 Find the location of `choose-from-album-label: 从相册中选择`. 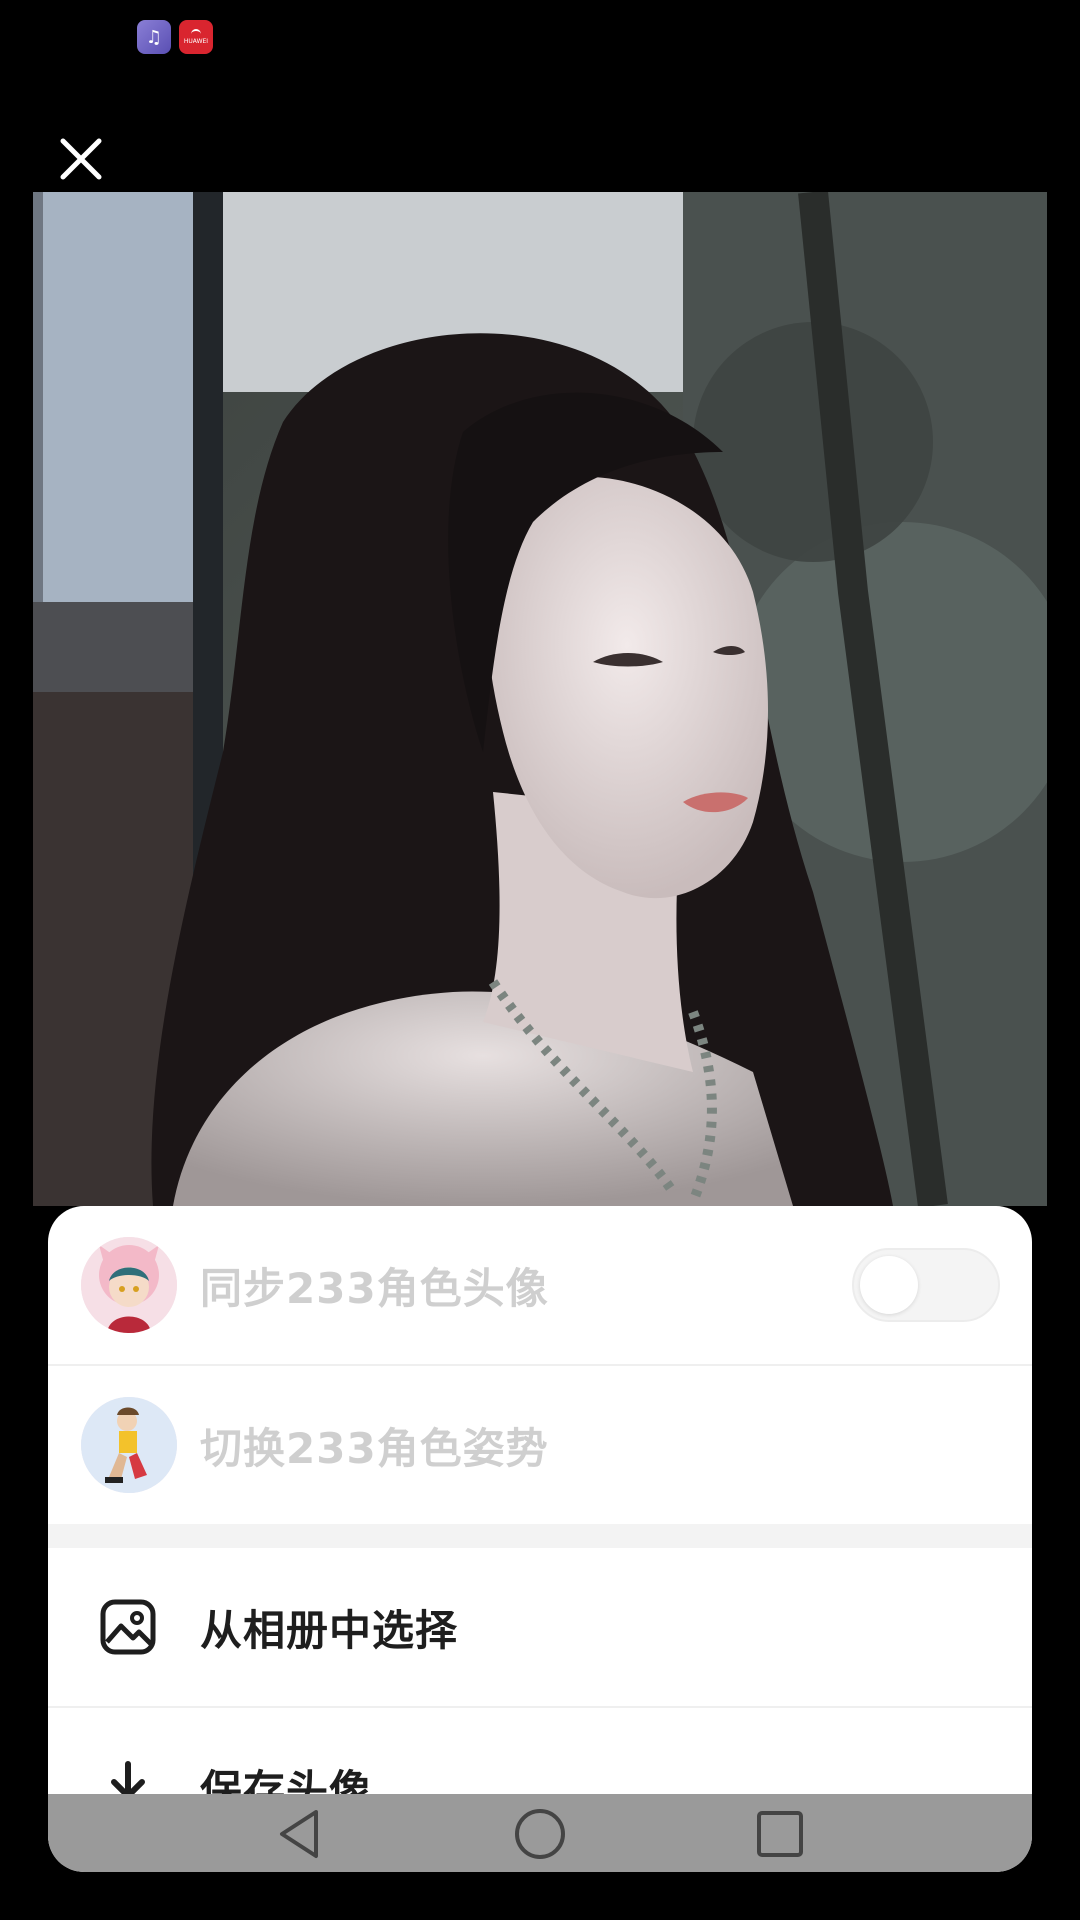

choose-from-album-label: 从相册中选择 is located at coordinates (329, 1630).